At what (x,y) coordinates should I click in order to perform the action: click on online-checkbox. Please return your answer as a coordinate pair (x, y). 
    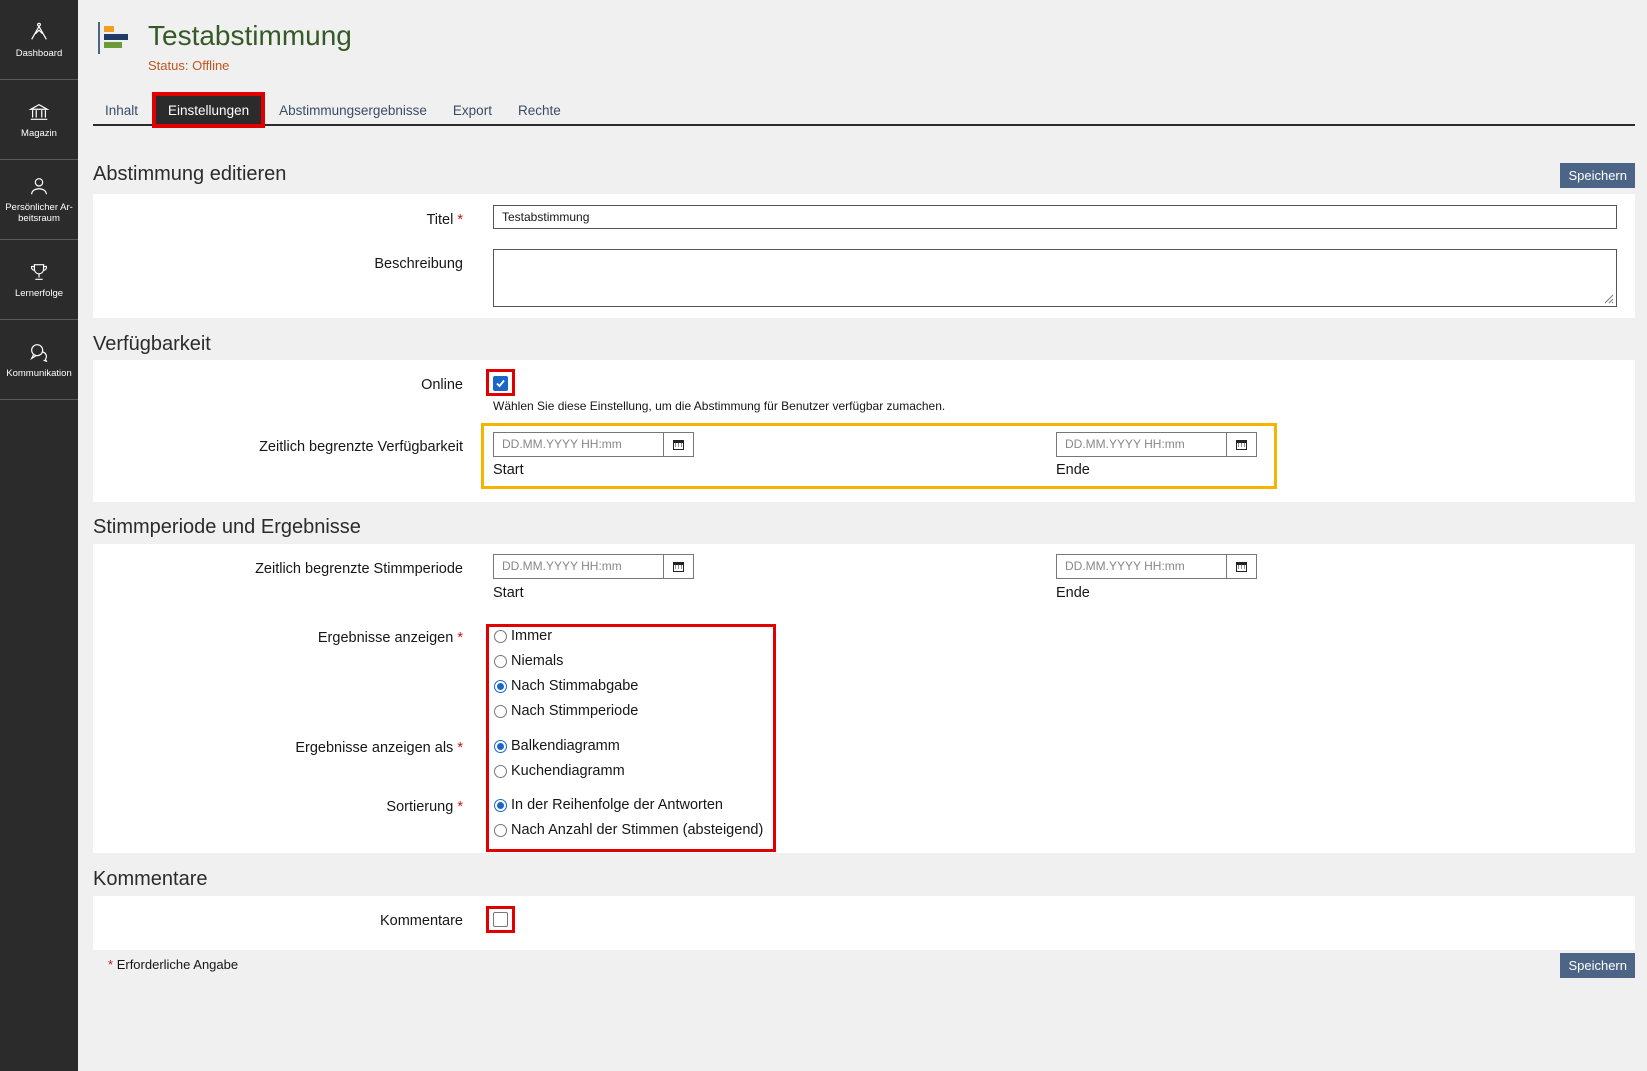
    Looking at the image, I should click on (500, 383).